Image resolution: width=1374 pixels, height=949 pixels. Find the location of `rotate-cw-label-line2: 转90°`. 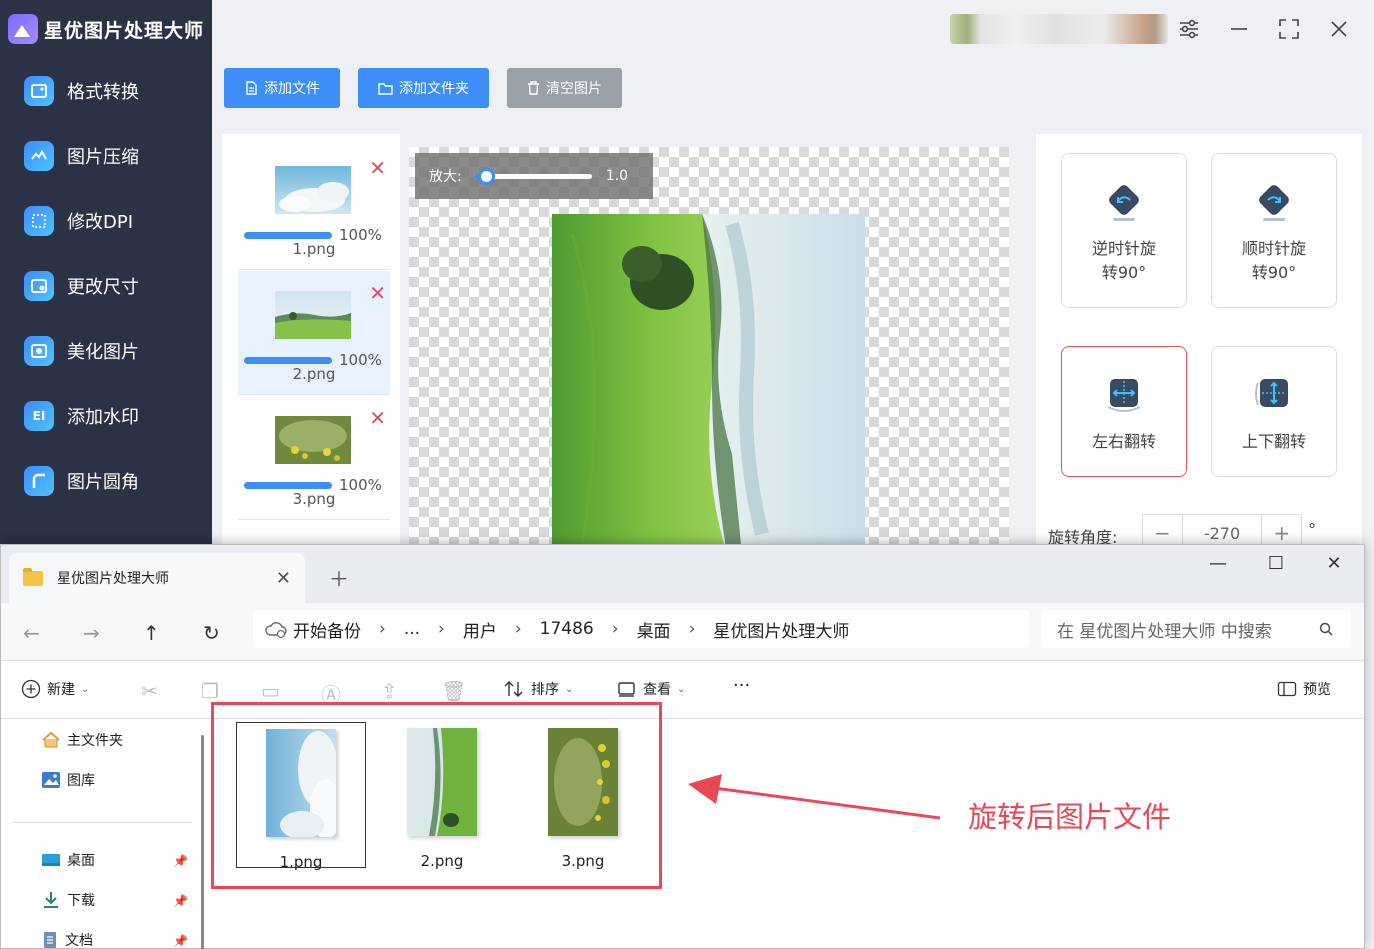

rotate-cw-label-line2: 转90° is located at coordinates (1274, 272).